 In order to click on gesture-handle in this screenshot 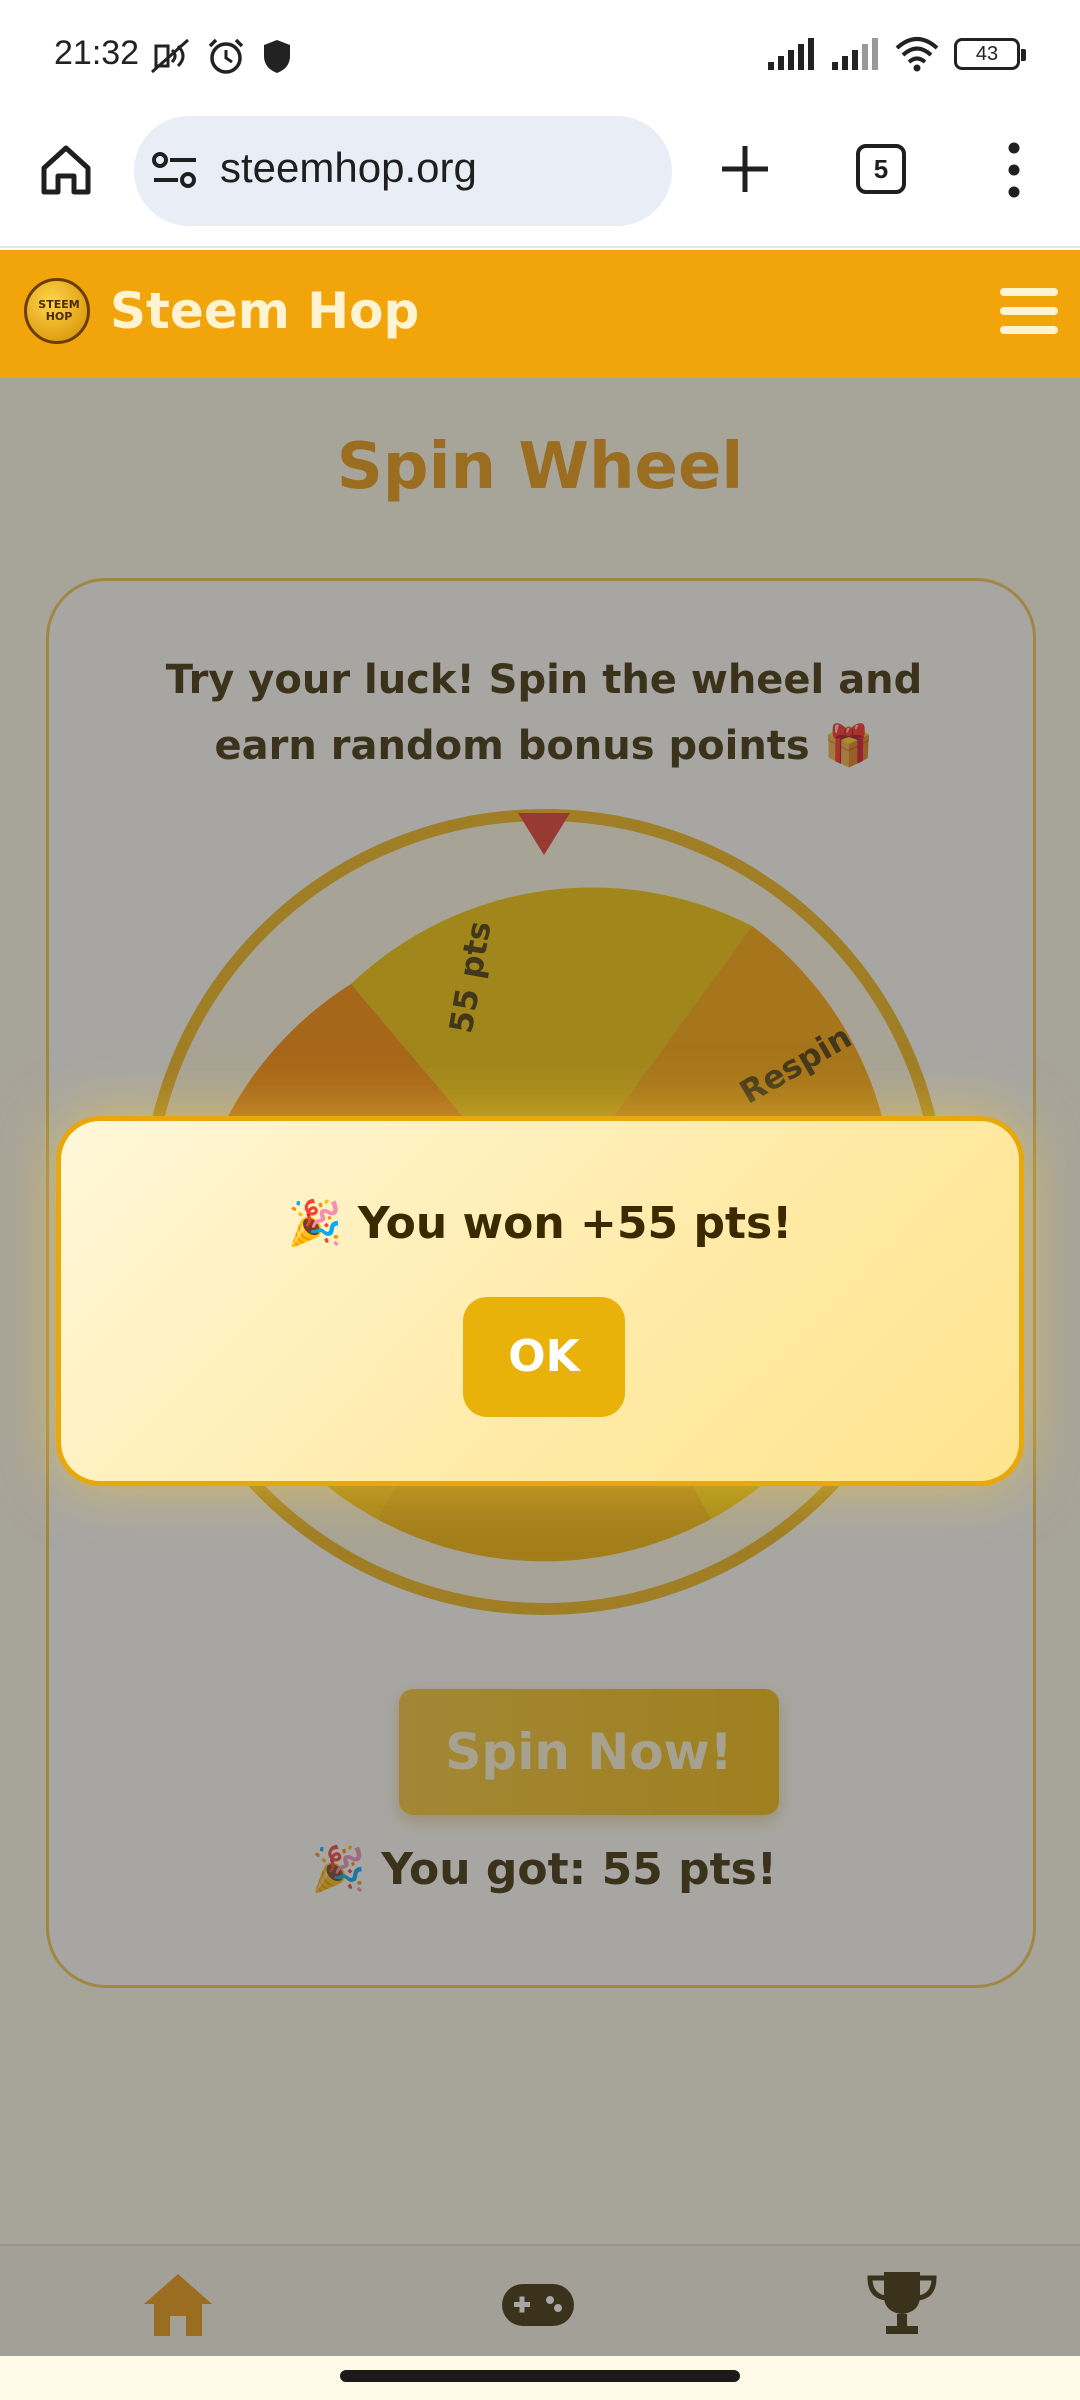, I will do `click(540, 2376)`.